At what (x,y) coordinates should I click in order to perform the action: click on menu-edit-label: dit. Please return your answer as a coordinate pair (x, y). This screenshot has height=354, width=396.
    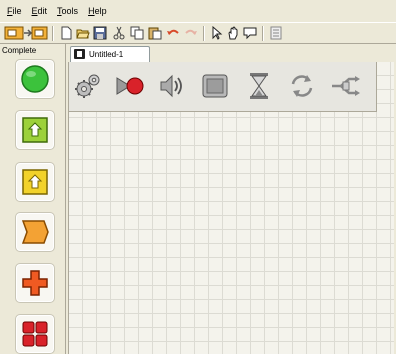
    Looking at the image, I should click on (42, 11).